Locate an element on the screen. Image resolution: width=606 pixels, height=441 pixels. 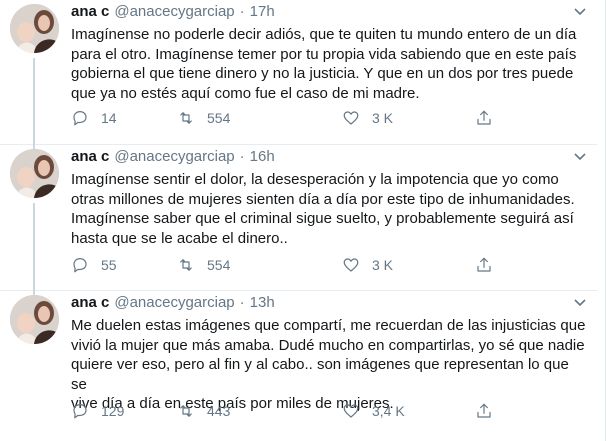
like-count: 3,4 K is located at coordinates (388, 411).